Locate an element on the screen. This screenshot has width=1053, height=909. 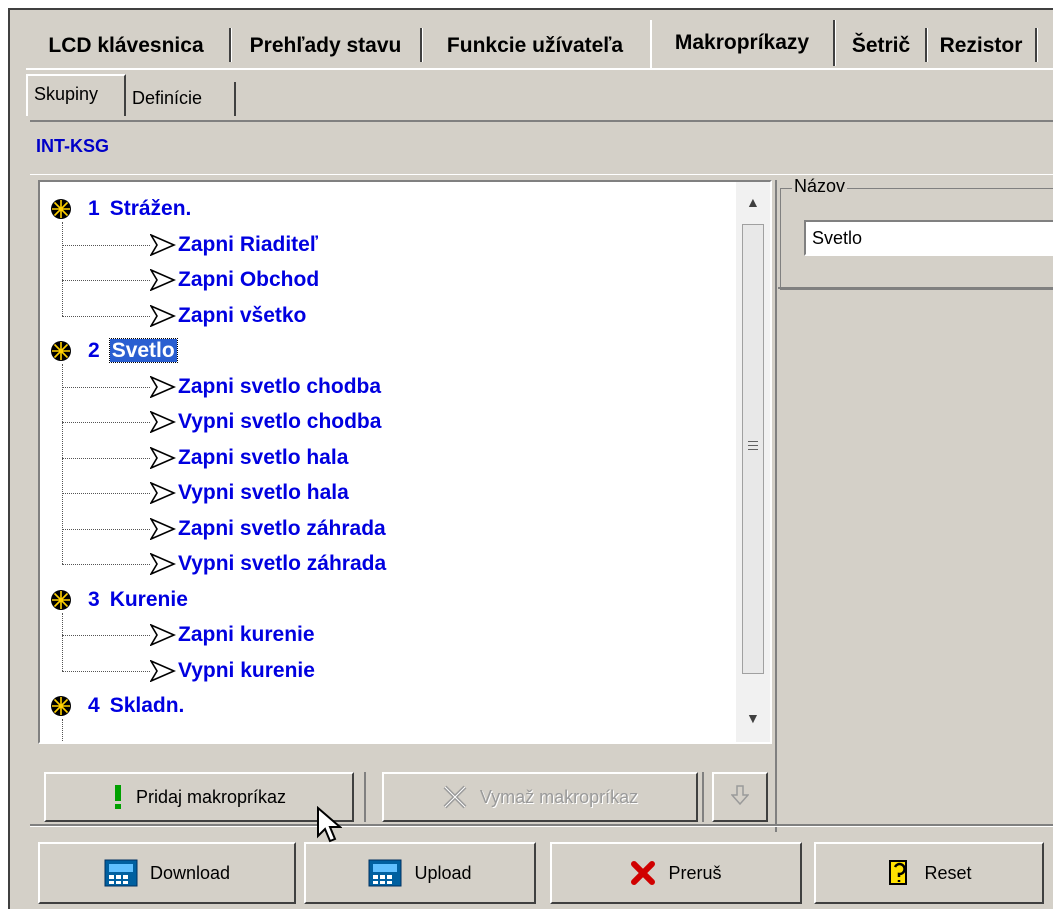
exclamation-icon is located at coordinates (118, 797).